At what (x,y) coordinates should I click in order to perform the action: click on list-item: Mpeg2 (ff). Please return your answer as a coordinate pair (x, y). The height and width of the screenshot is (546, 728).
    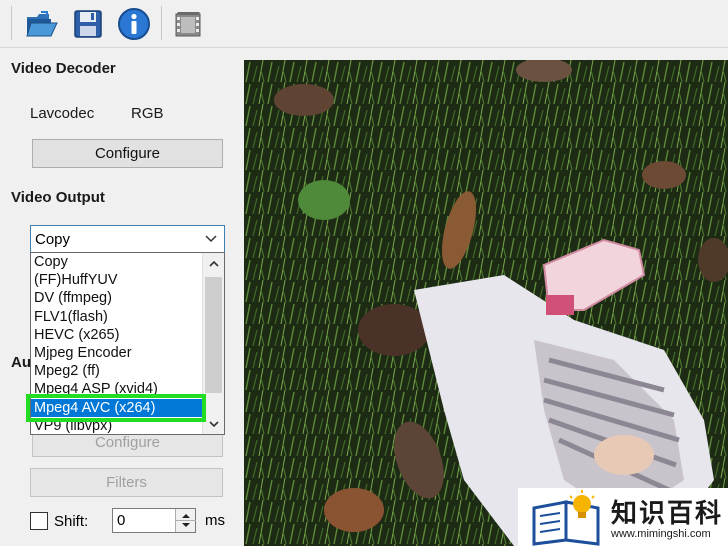
    Looking at the image, I should click on (127, 371).